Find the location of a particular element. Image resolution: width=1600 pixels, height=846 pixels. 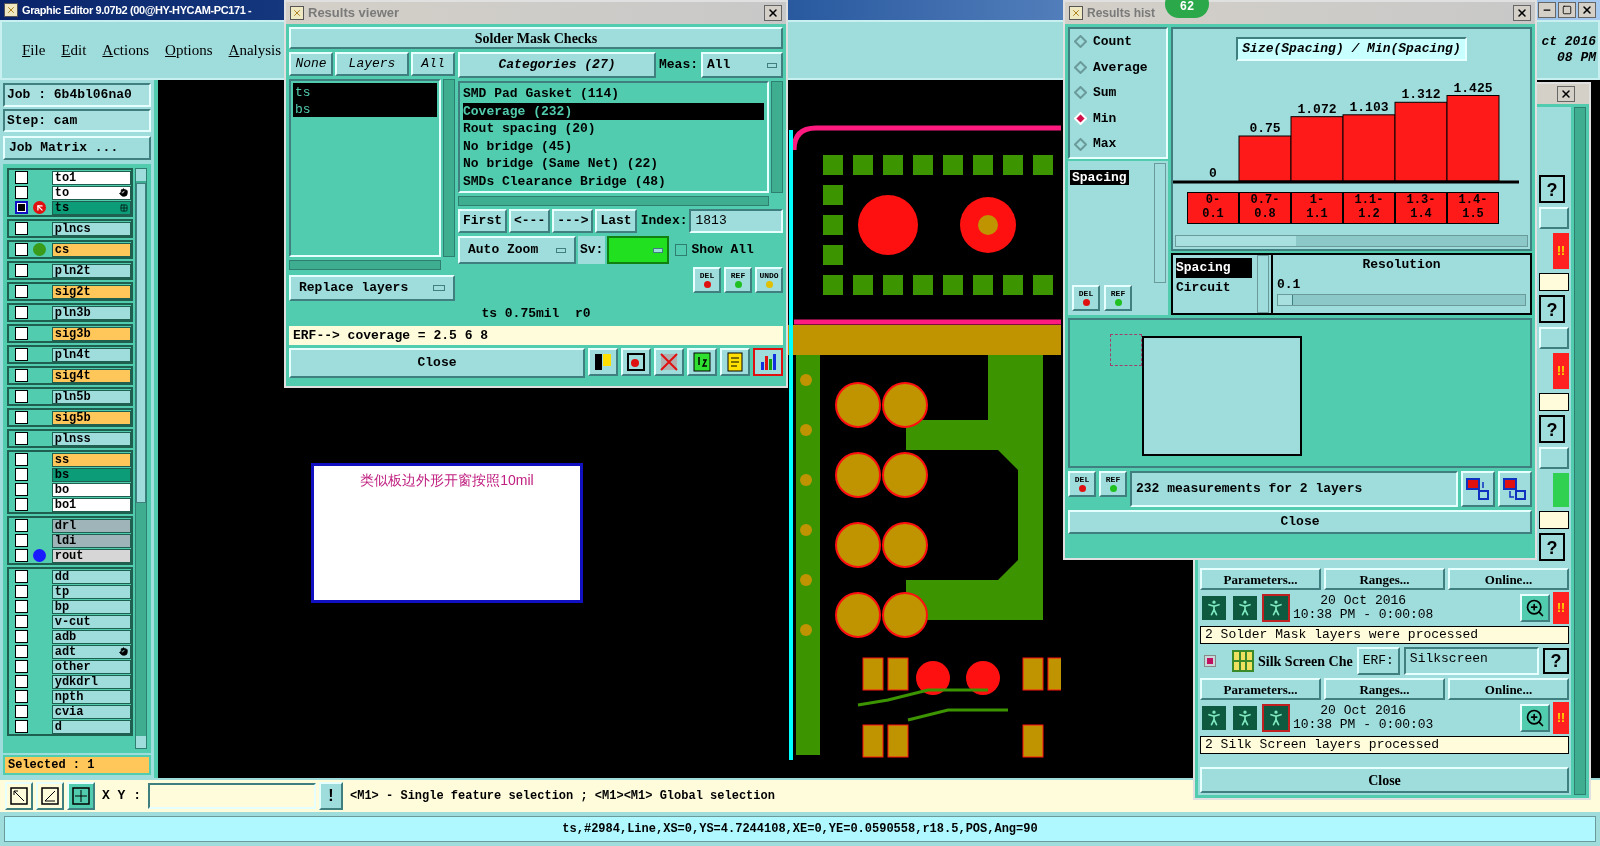

layer-item: bs is located at coordinates (91, 474).